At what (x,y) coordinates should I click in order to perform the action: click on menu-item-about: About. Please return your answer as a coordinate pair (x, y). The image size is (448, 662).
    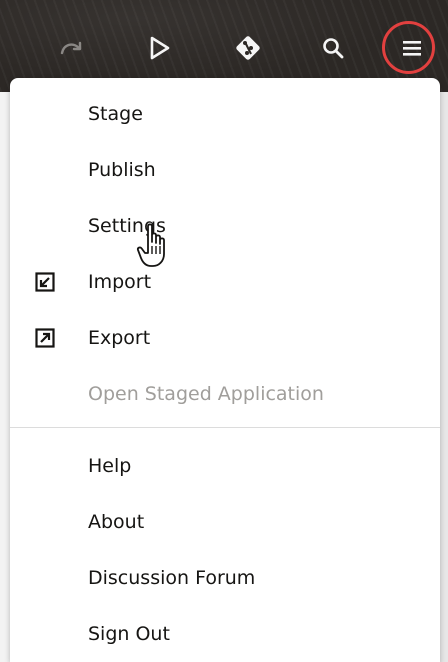
    Looking at the image, I should click on (225, 522).